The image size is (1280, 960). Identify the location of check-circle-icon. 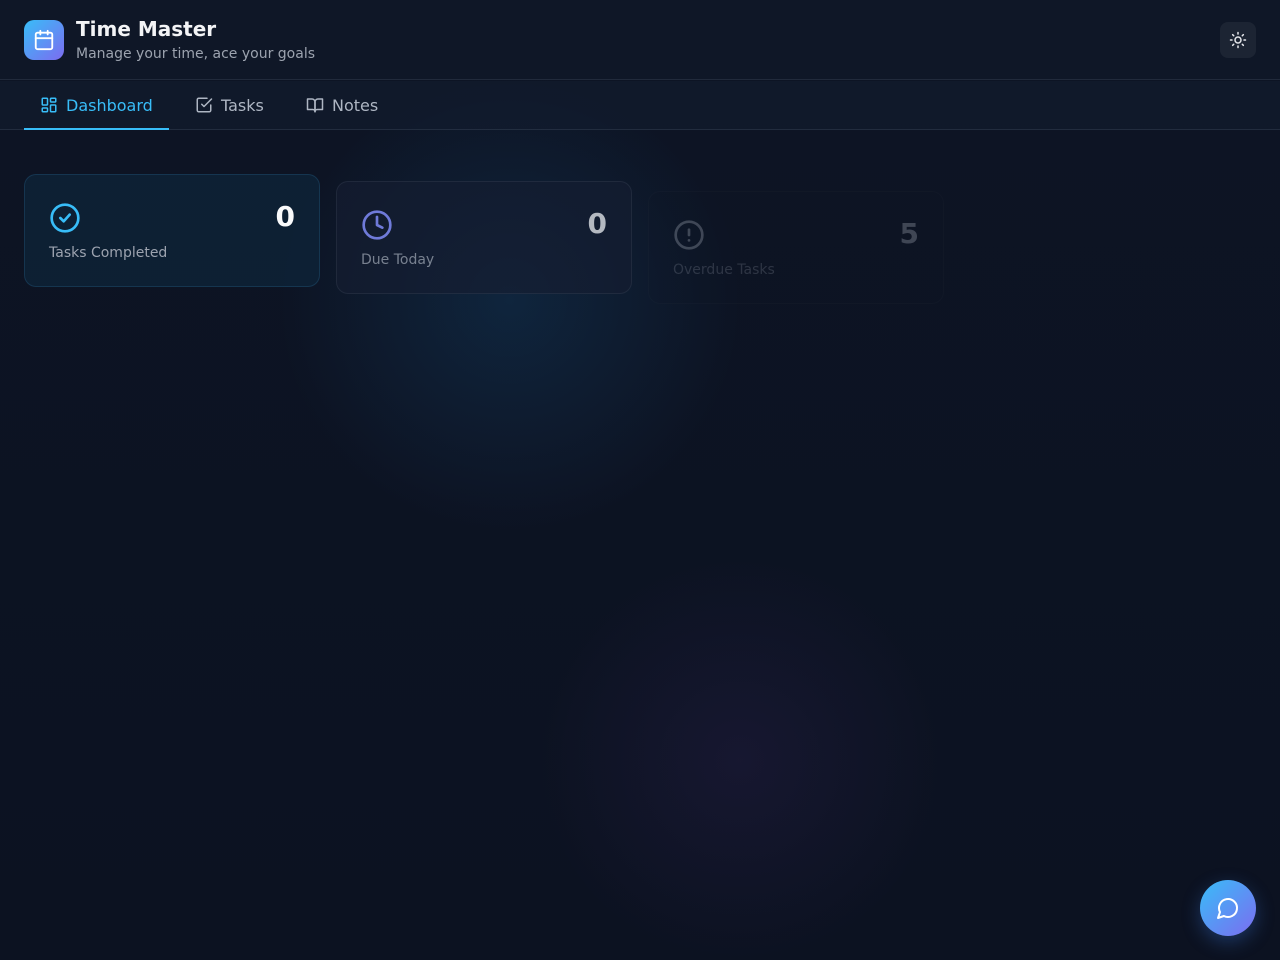
(65, 218).